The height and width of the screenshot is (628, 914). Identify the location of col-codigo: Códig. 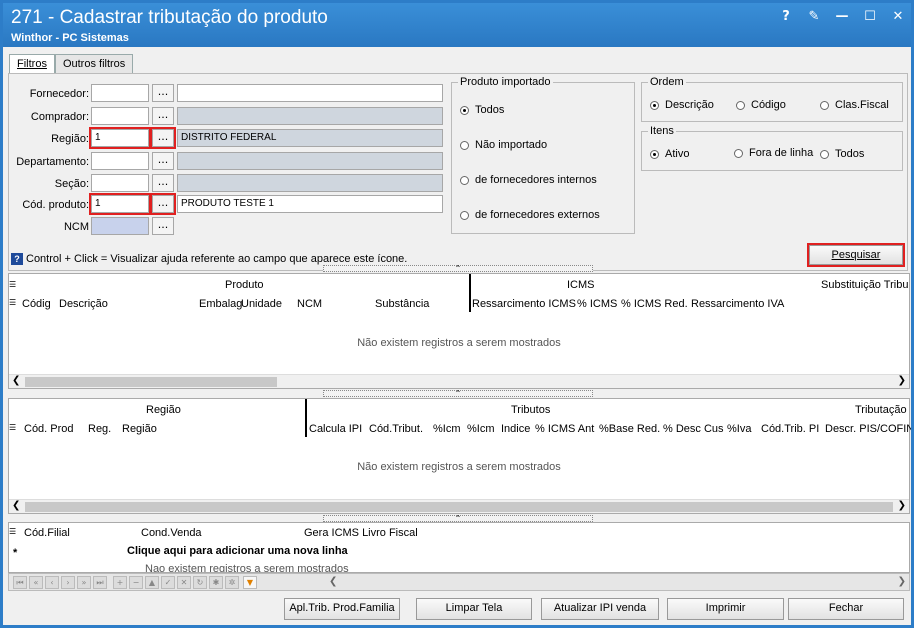
(36, 304).